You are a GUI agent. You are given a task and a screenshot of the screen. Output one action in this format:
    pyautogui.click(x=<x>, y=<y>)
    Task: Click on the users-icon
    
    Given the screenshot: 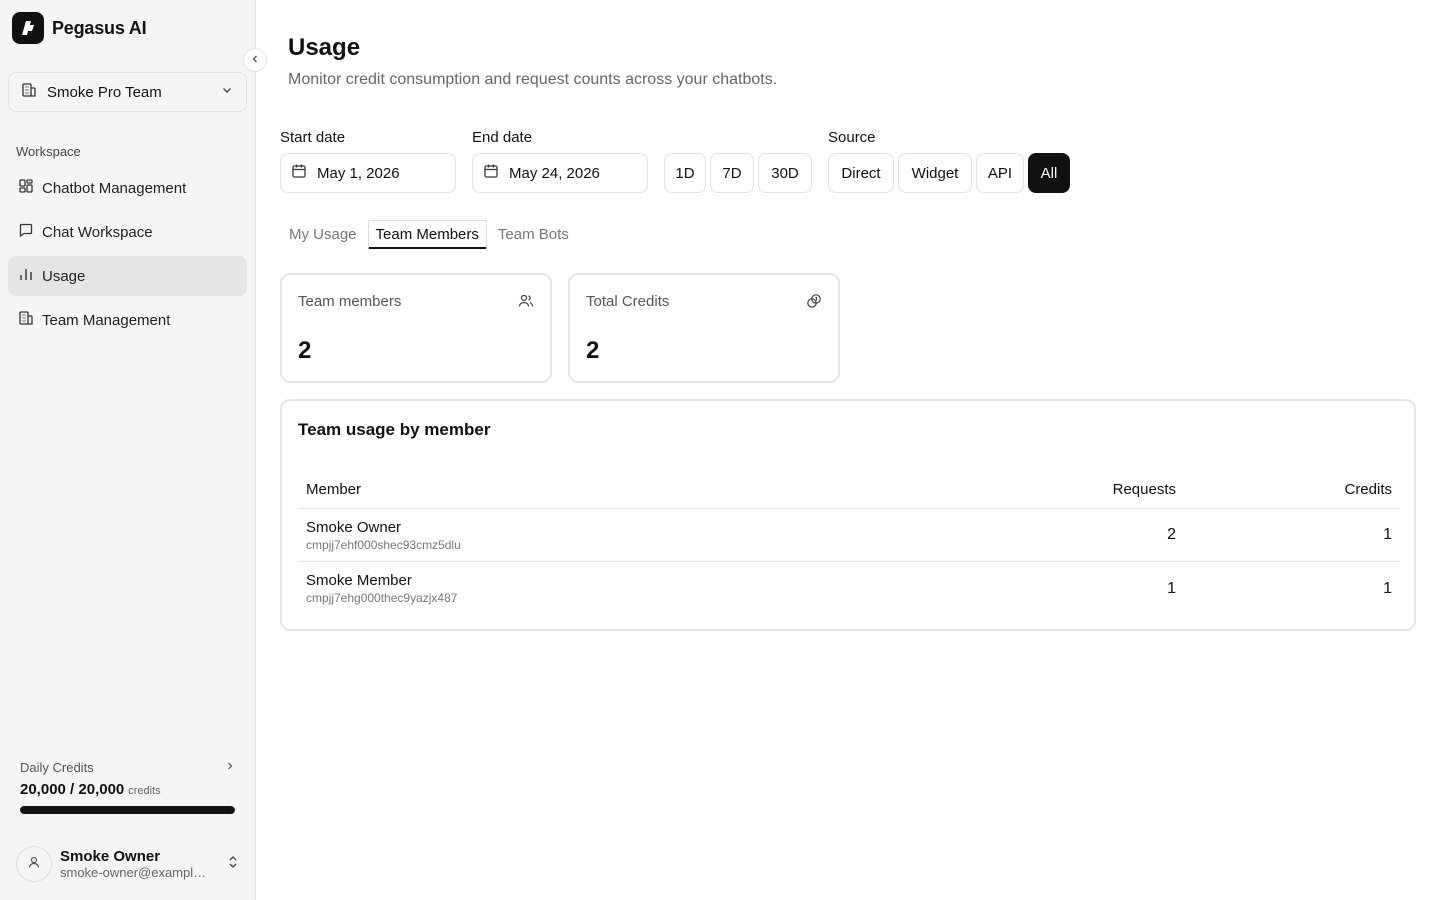 What is the action you would take?
    pyautogui.click(x=526, y=303)
    